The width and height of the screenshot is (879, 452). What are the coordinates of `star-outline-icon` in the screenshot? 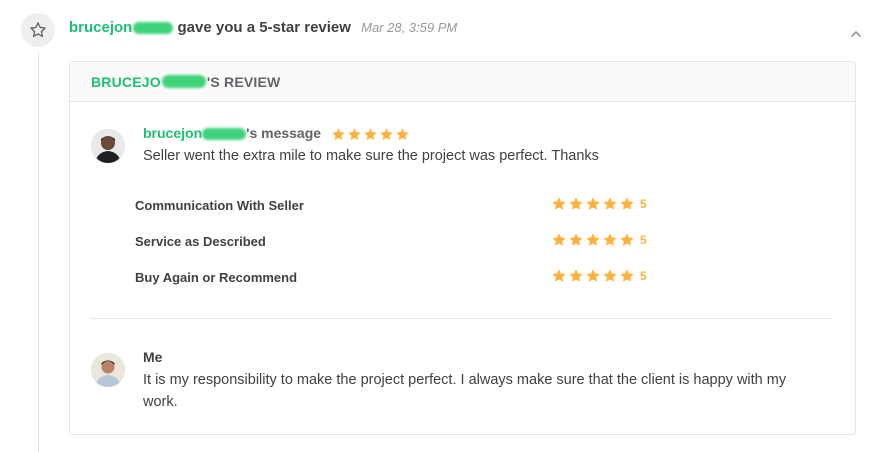 It's located at (38, 30).